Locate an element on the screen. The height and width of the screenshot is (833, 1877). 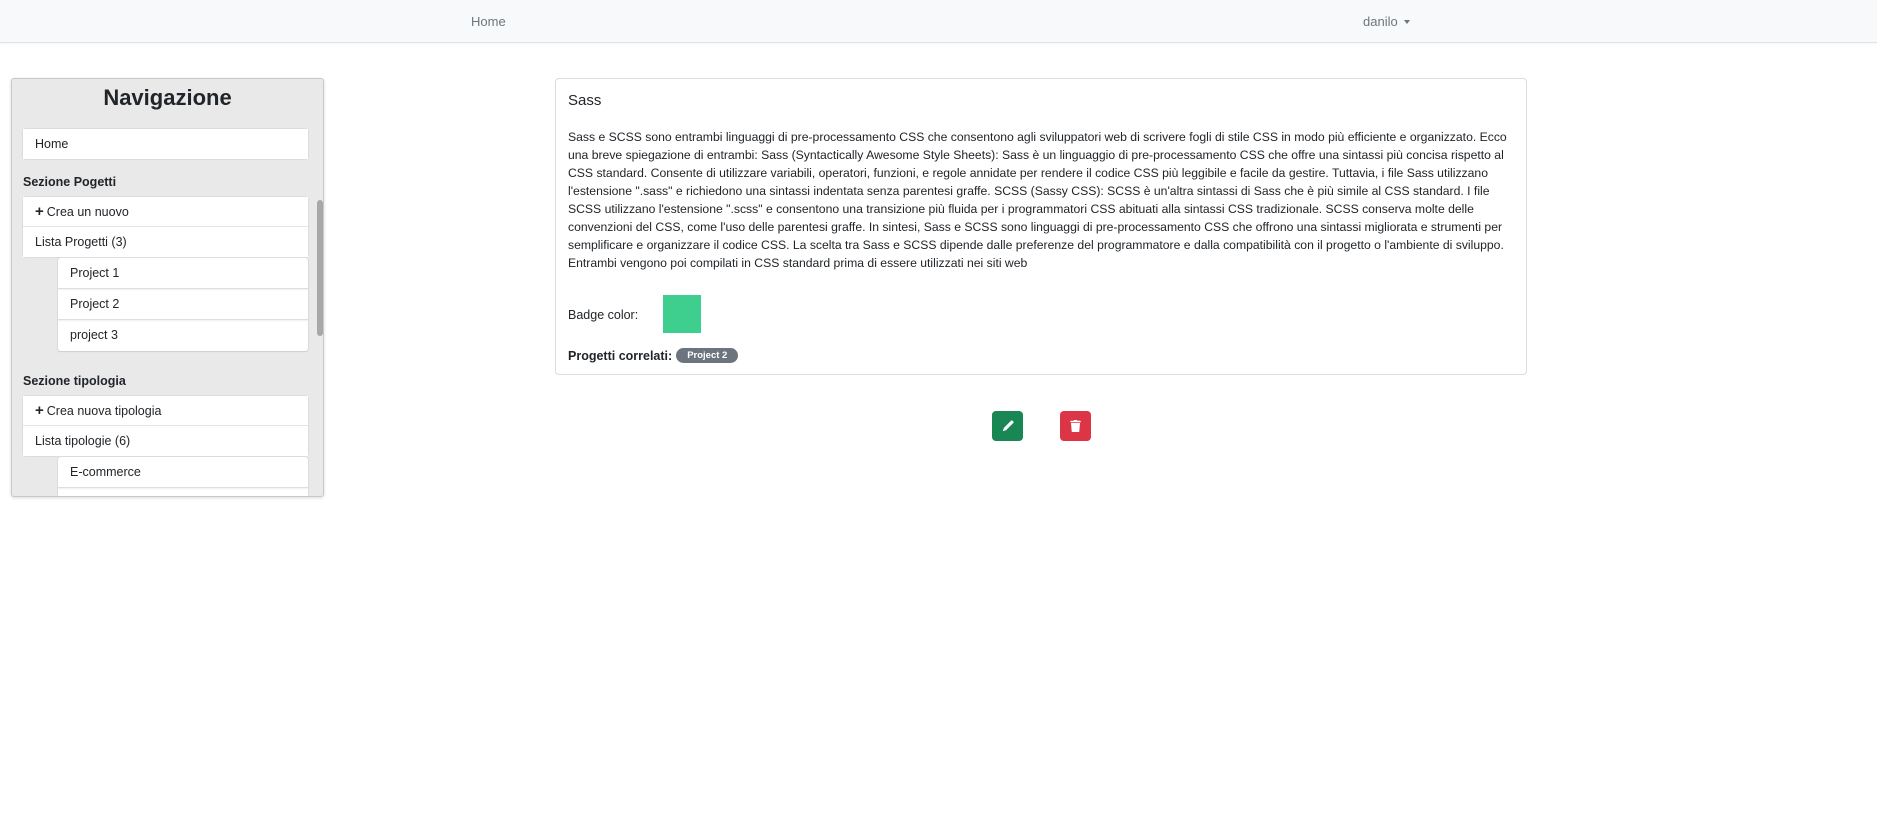
sidebar-item-home: Home is located at coordinates (165, 144).